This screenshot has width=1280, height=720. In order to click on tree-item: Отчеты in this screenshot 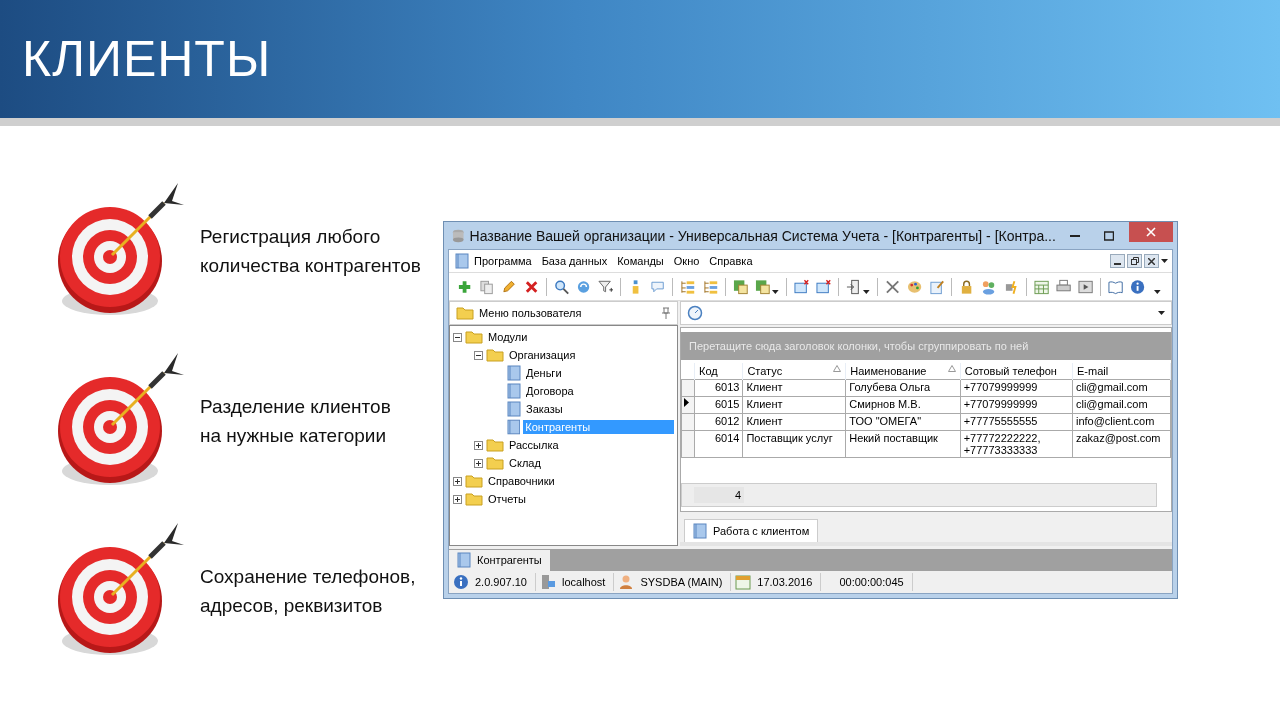, I will do `click(507, 499)`.